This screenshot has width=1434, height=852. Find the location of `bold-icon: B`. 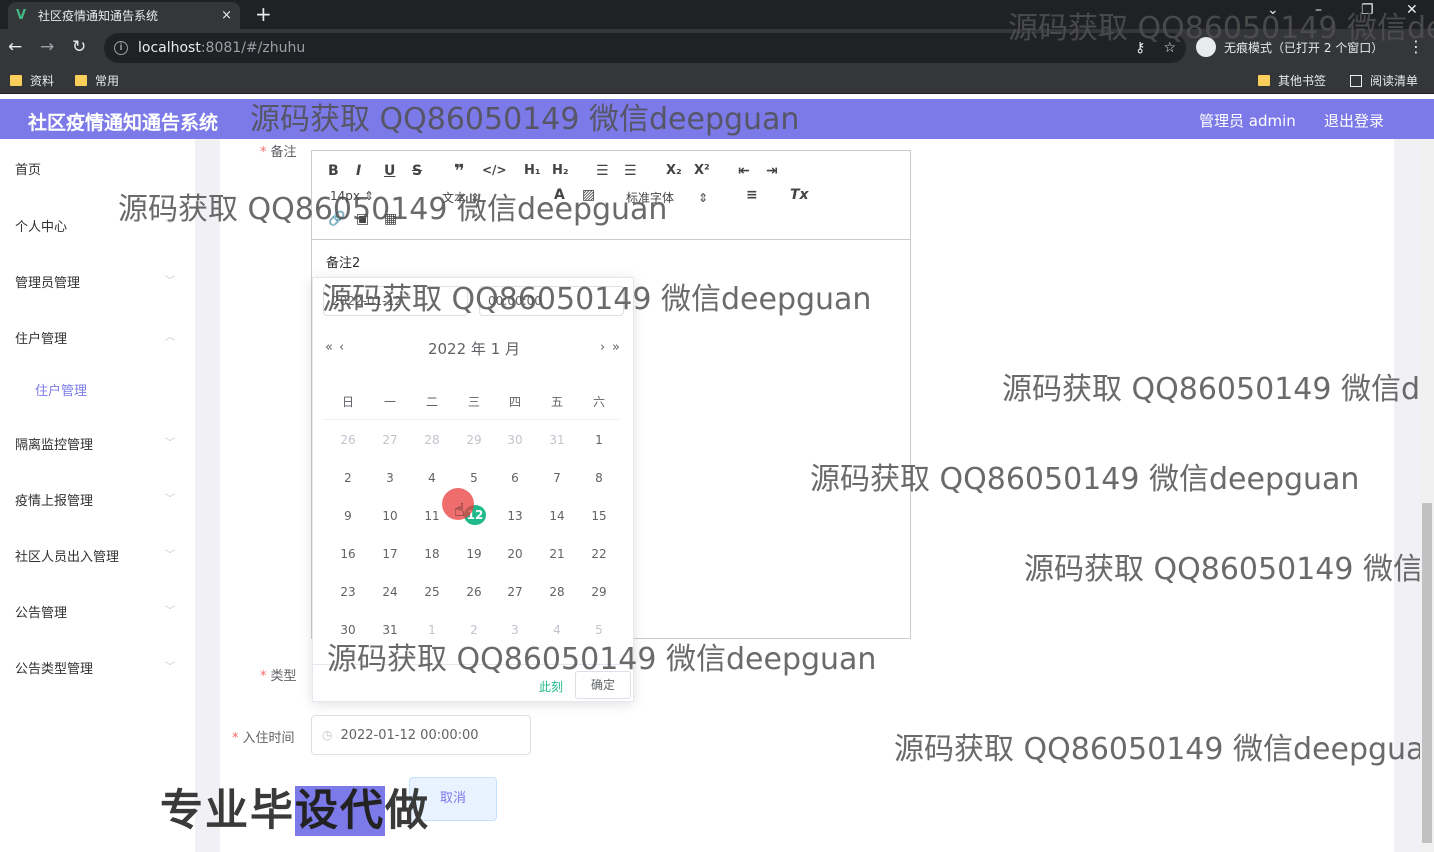

bold-icon: B is located at coordinates (333, 171).